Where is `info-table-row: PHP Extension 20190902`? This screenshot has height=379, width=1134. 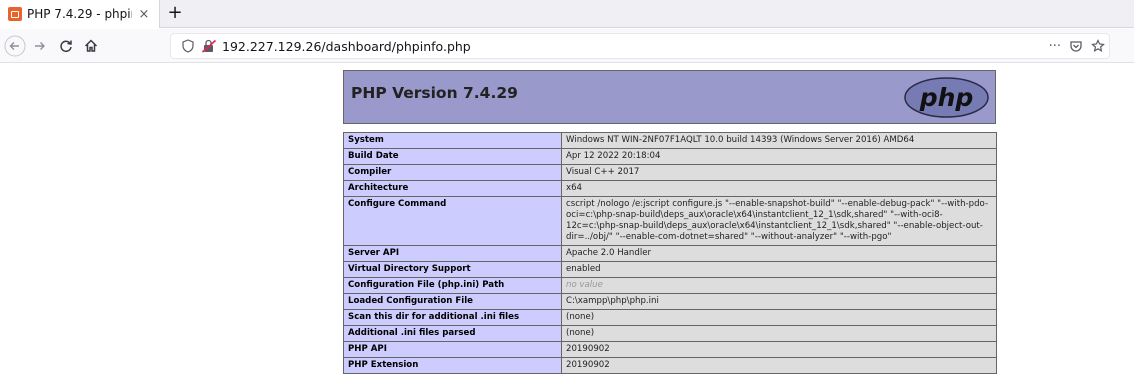
info-table-row: PHP Extension 20190902 is located at coordinates (670, 365).